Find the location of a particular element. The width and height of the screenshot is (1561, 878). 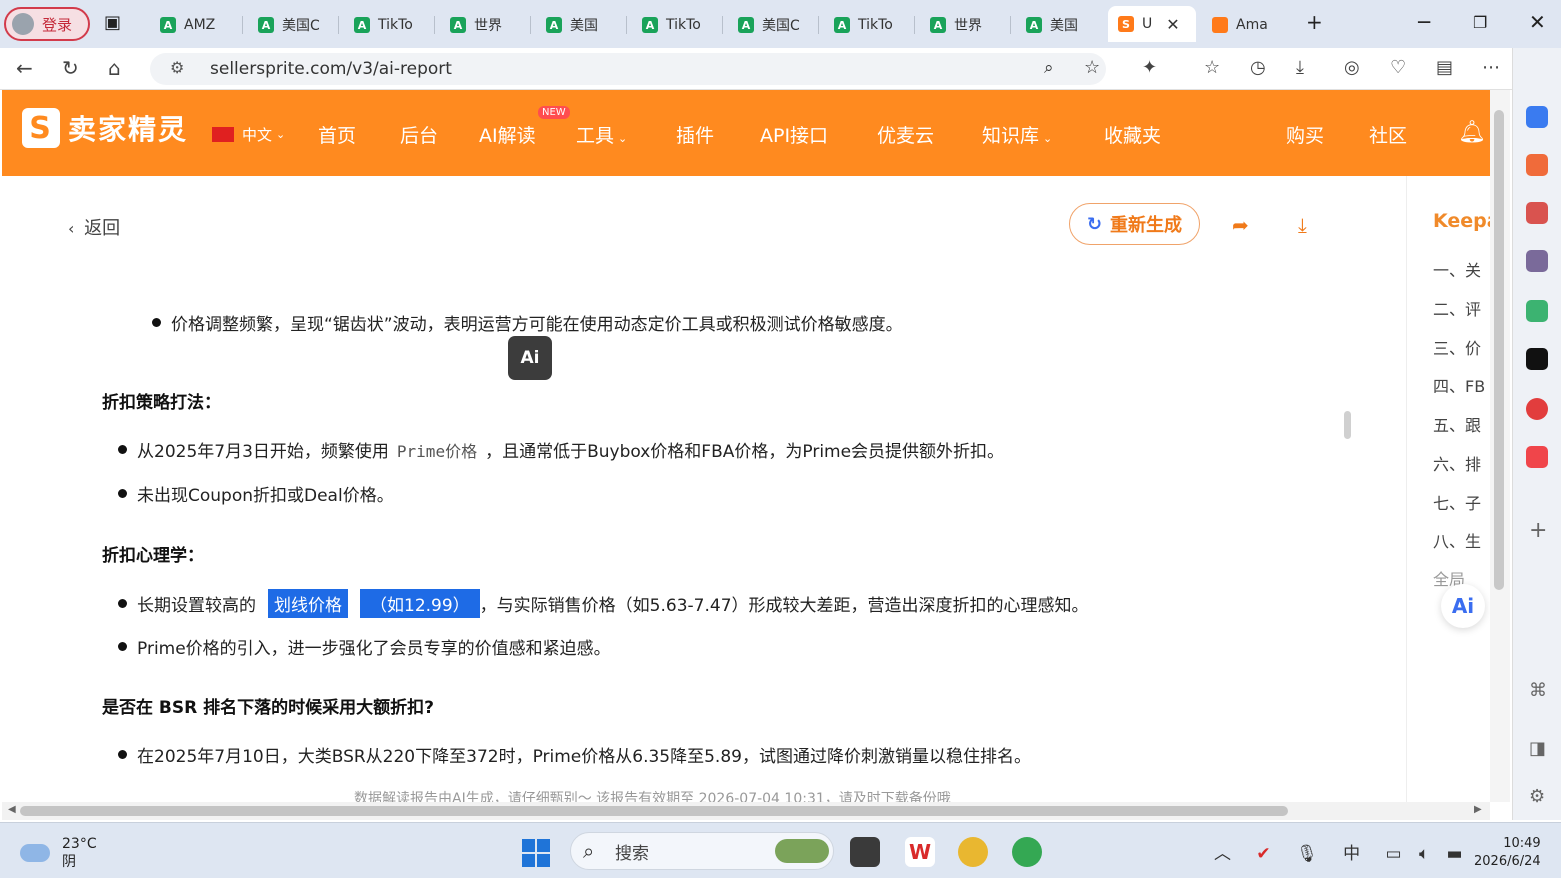

content-scroll-thumb is located at coordinates (1347, 425).